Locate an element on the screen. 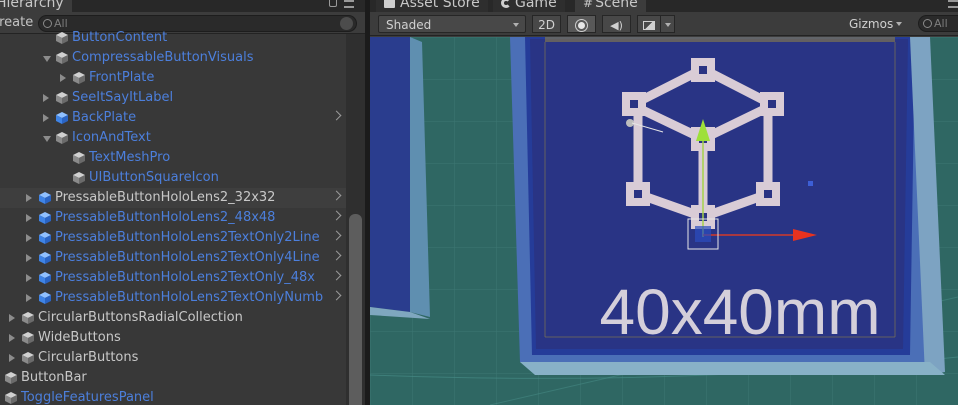 The image size is (958, 405). effects-dropdown is located at coordinates (668, 24).